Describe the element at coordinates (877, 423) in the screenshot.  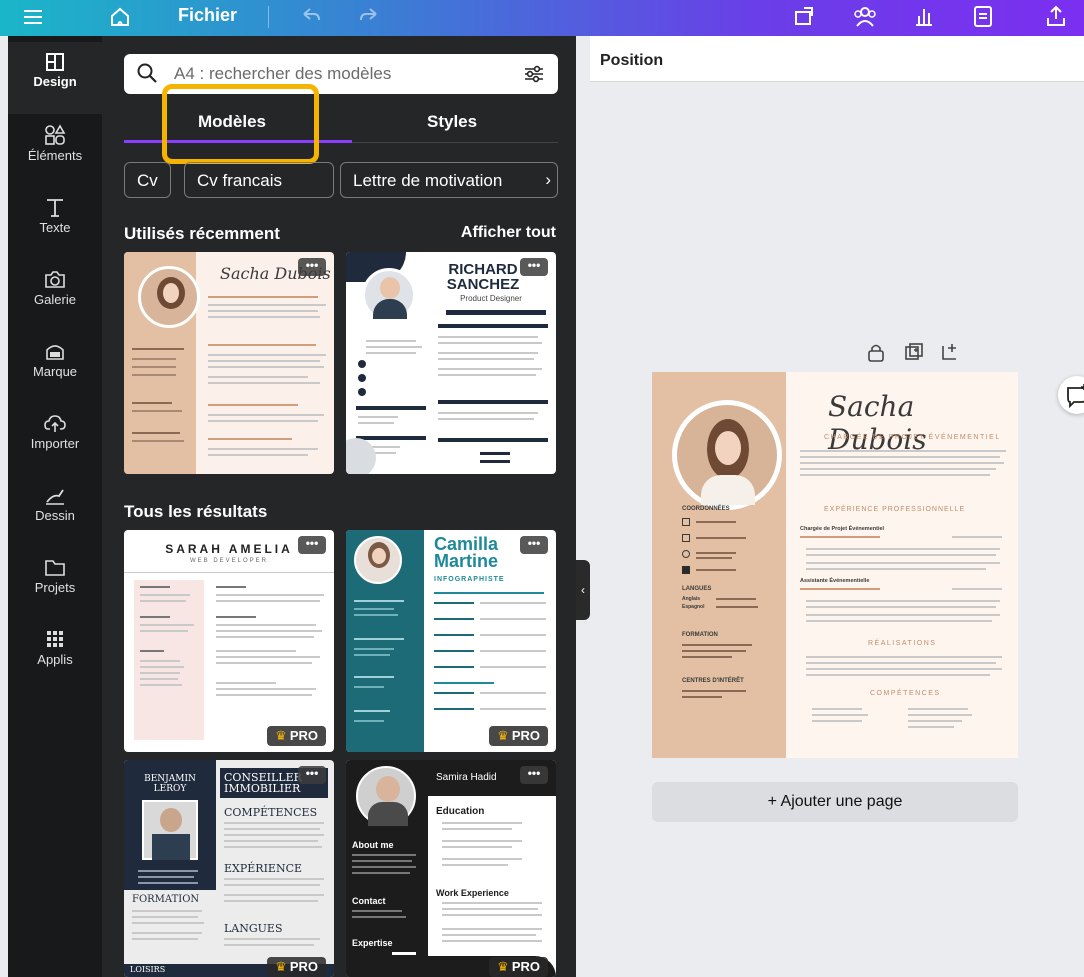
I see `resume-name: Sacha Dubois` at that location.